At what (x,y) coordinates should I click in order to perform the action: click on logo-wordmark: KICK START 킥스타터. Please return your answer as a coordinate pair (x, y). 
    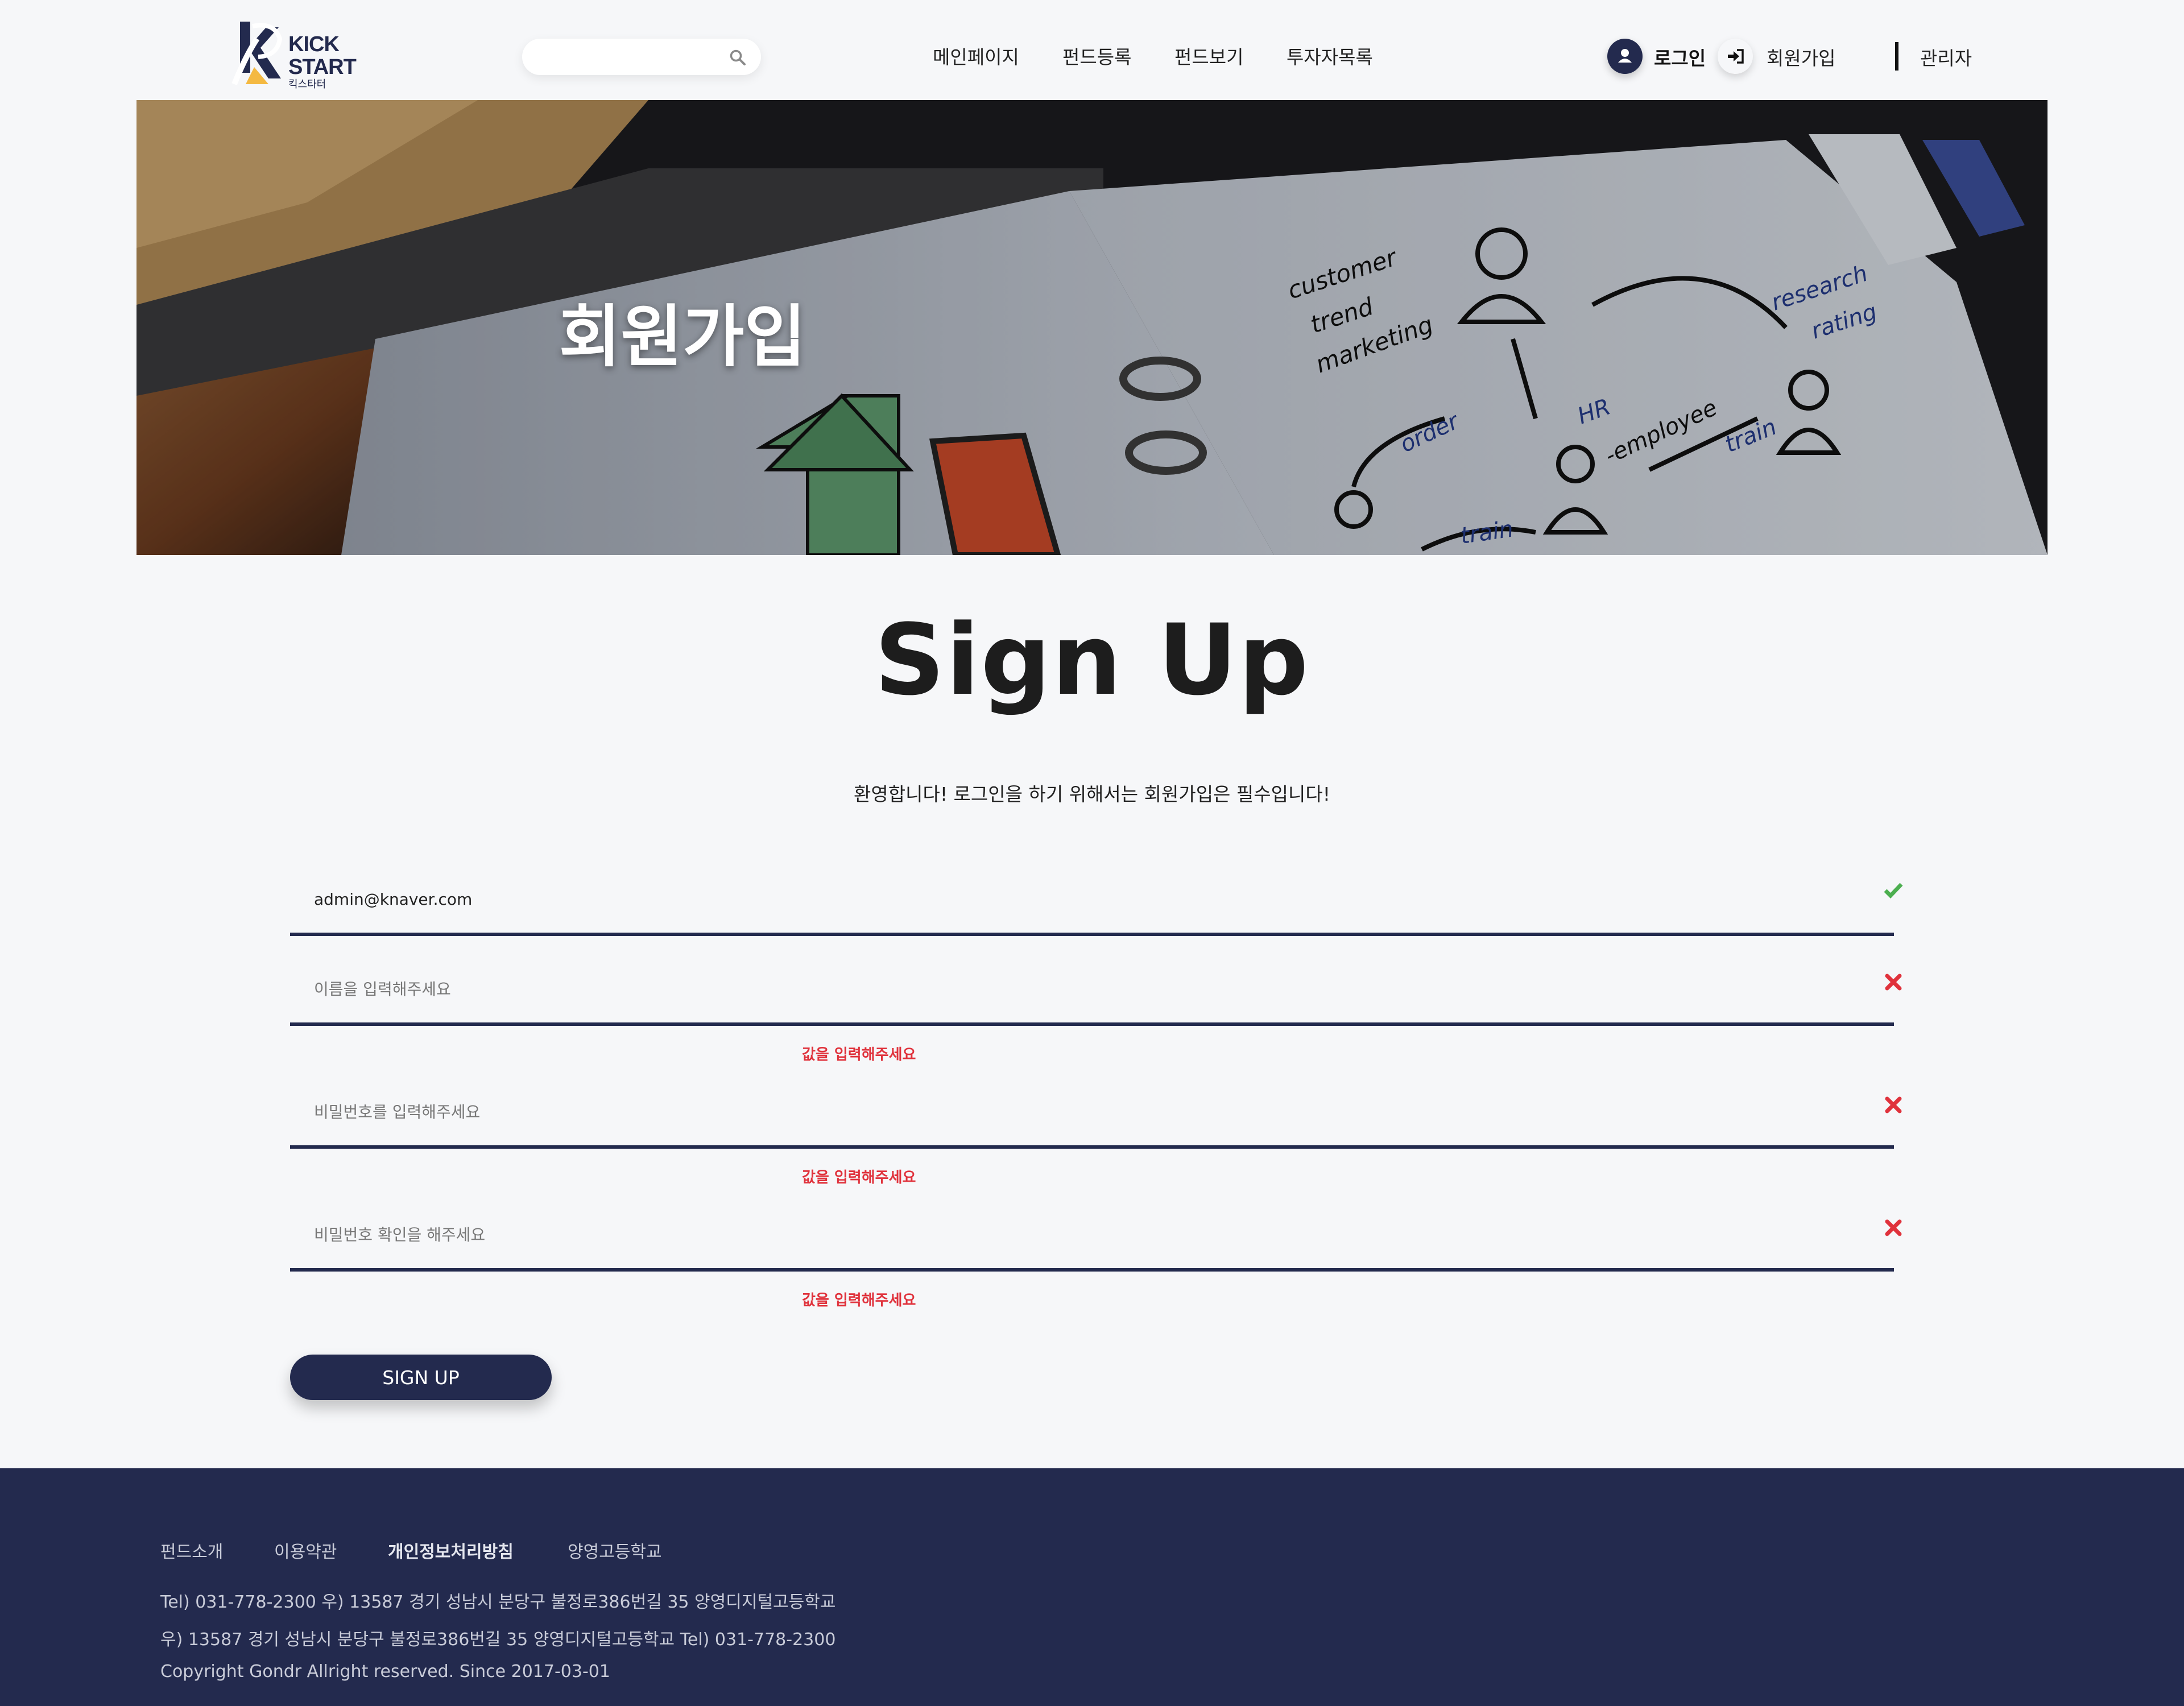
    Looking at the image, I should click on (322, 61).